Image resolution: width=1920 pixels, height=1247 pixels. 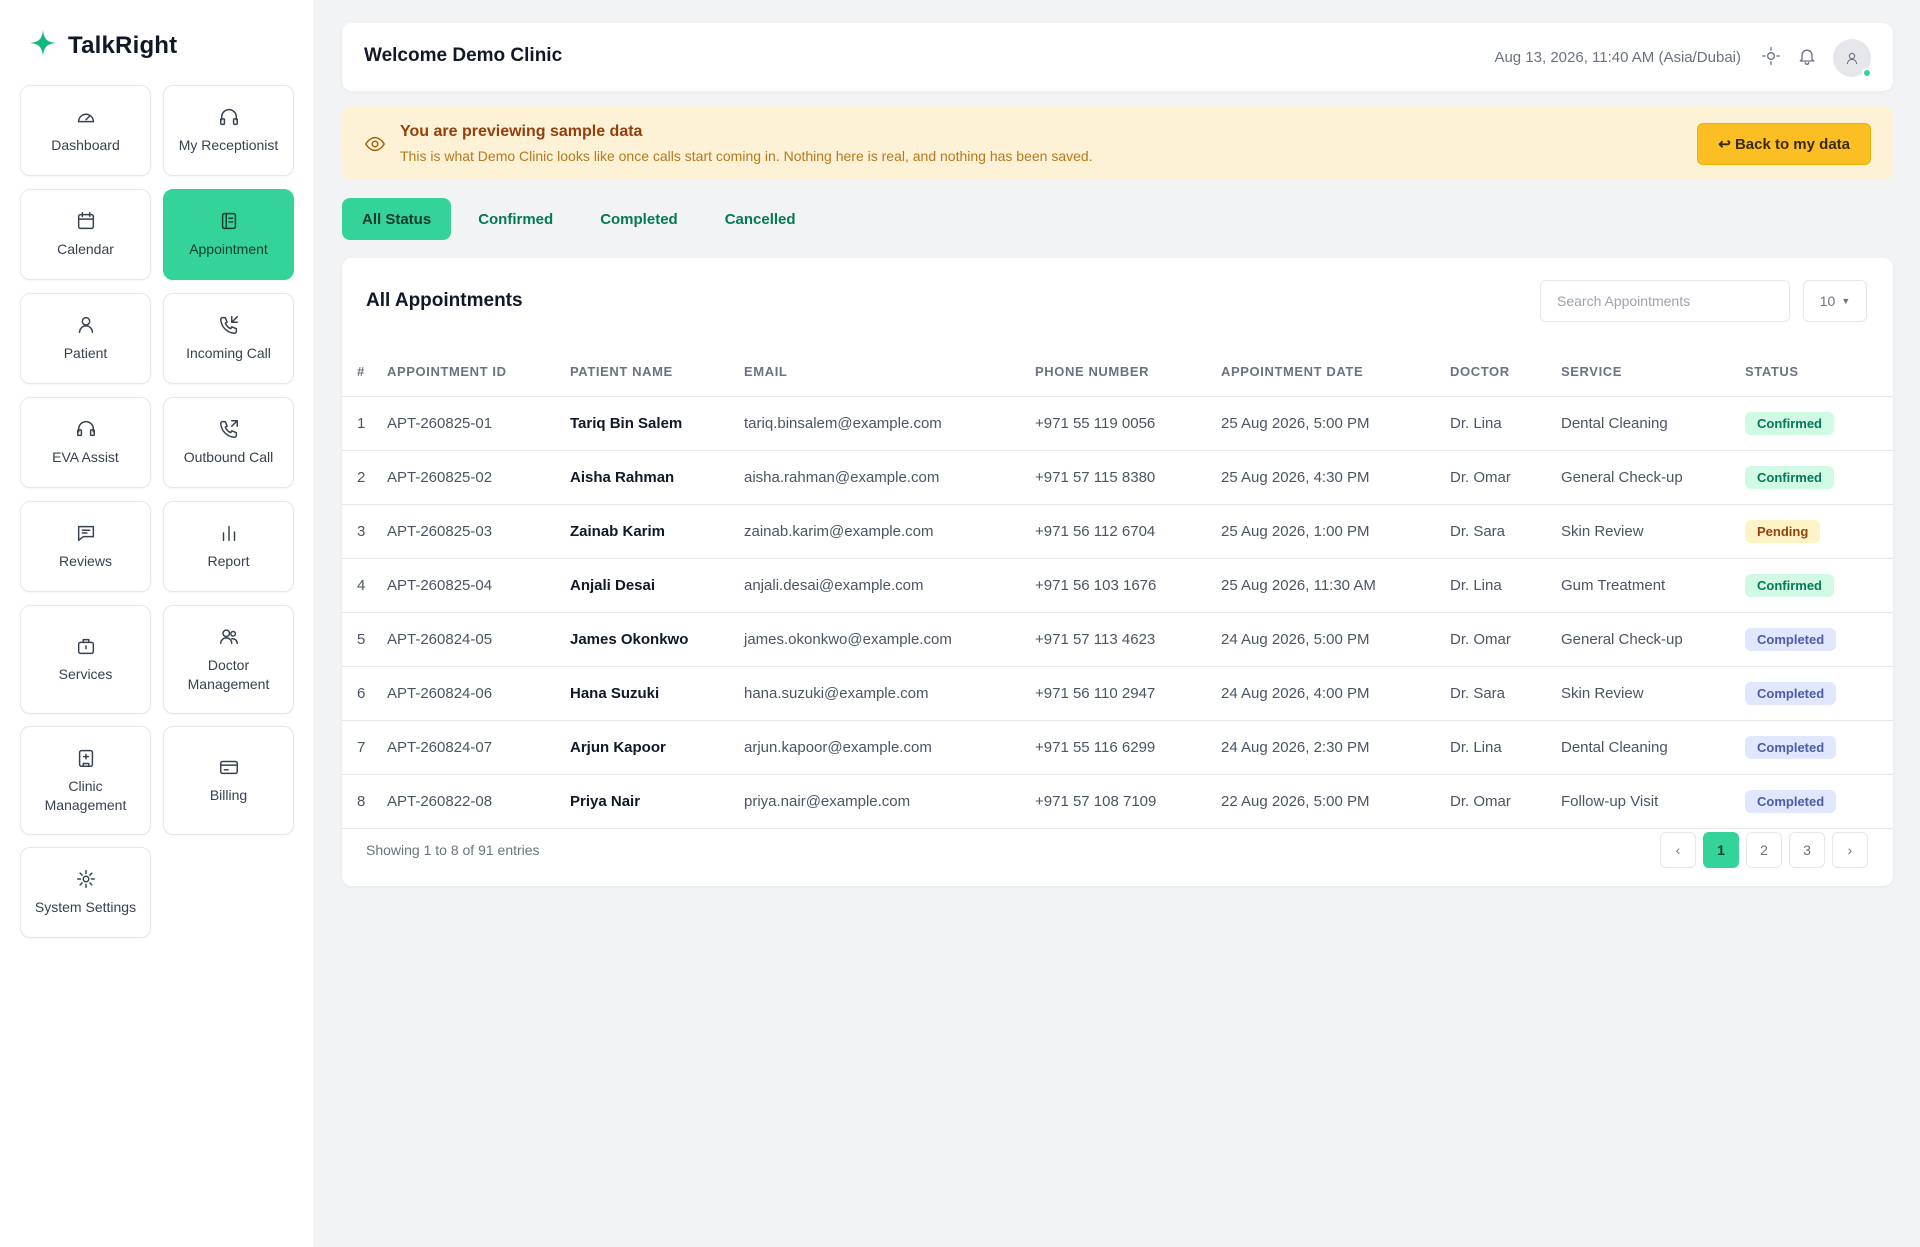 I want to click on status-cell: Completed, so click(x=1819, y=639).